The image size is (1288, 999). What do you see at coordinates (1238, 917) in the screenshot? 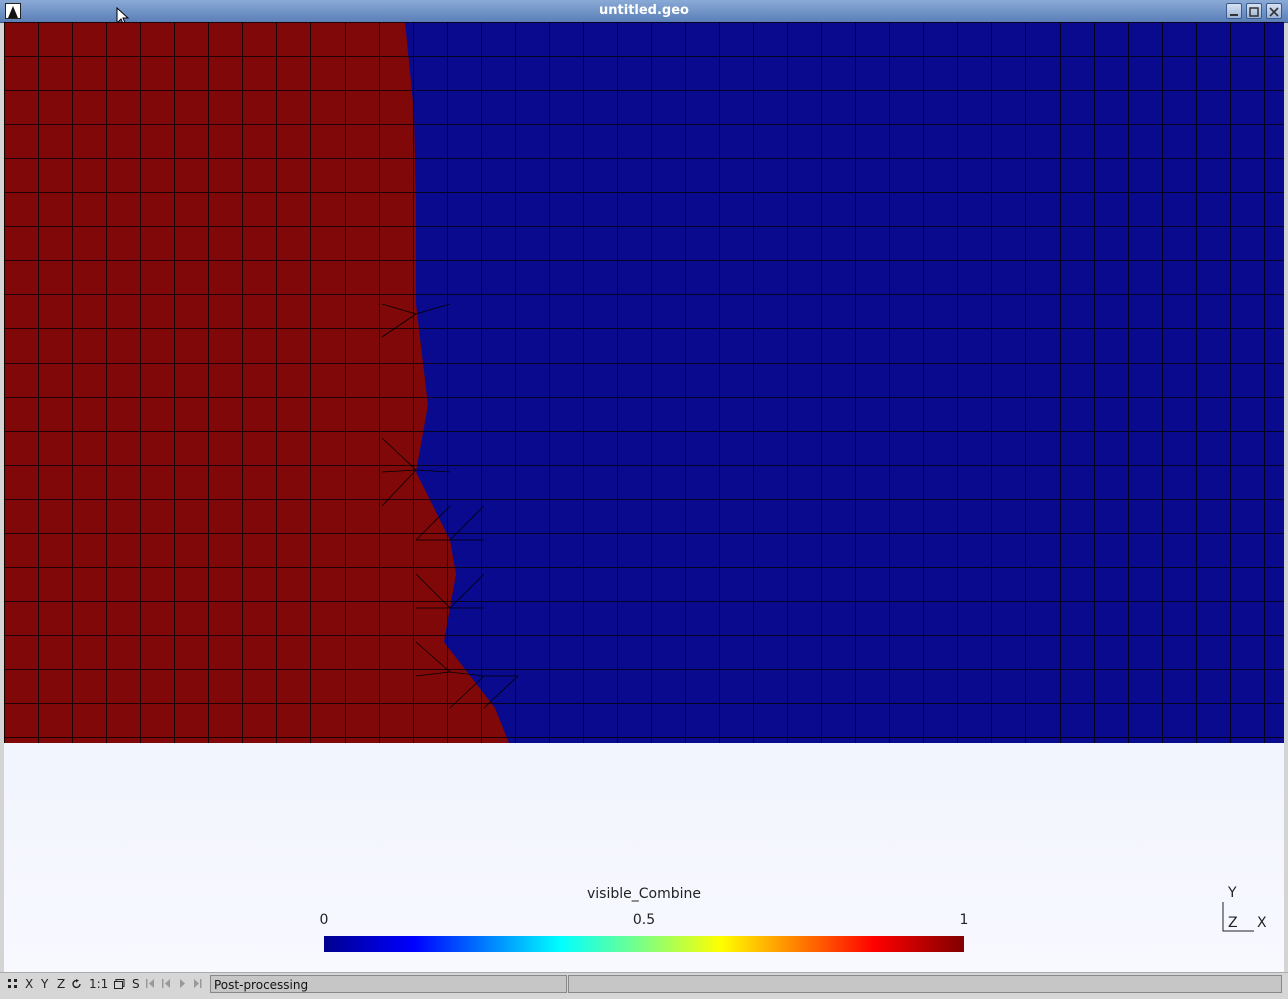
I see `axes-triad-lines` at bounding box center [1238, 917].